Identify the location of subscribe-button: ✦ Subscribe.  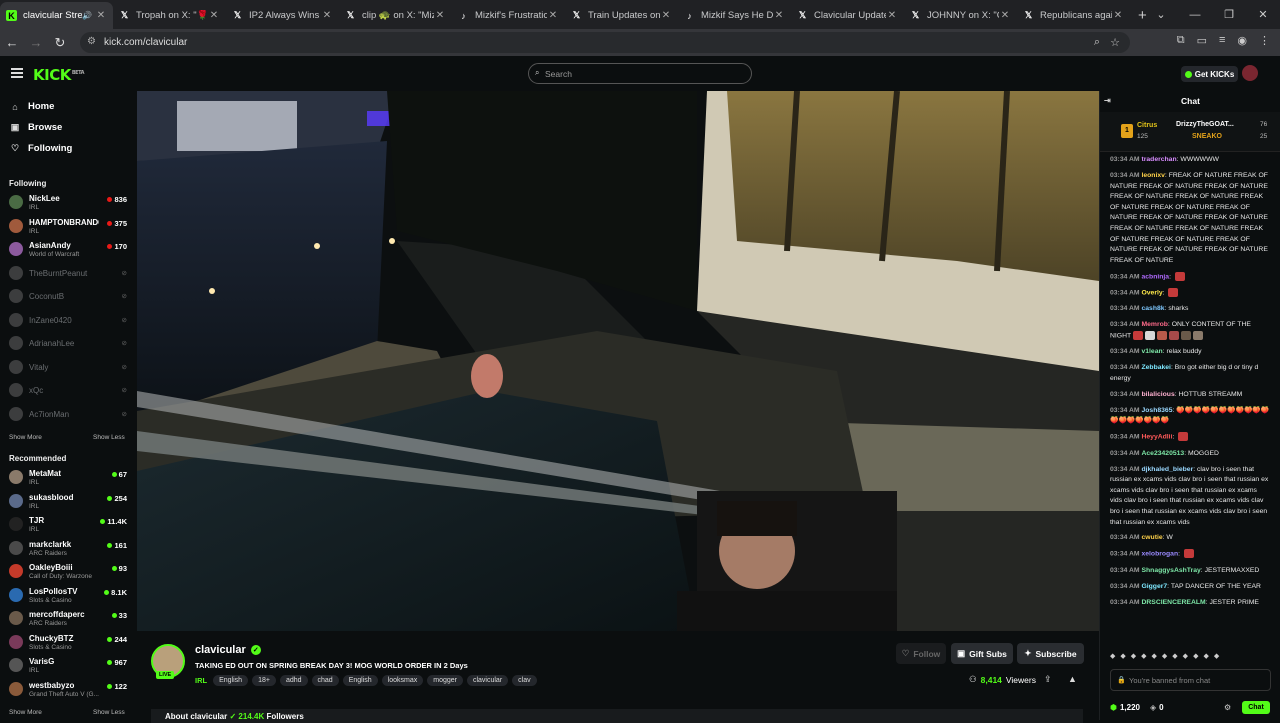
(1050, 653).